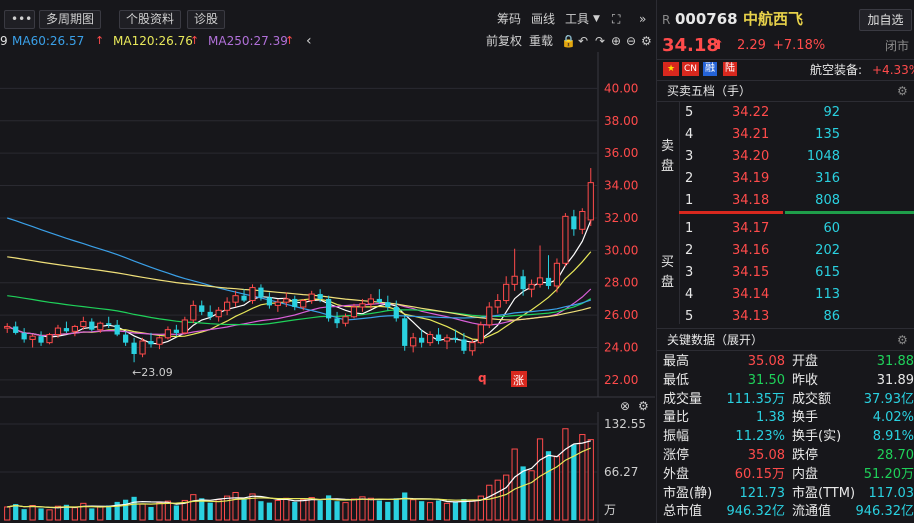 The height and width of the screenshot is (523, 914). I want to click on multi-period-button: 多周期图, so click(70, 19).